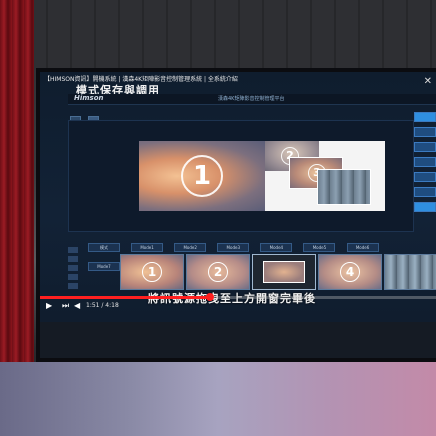 This screenshot has height=436, width=436. Describe the element at coordinates (77, 305) in the screenshot. I see `volume-icon: ◀` at that location.